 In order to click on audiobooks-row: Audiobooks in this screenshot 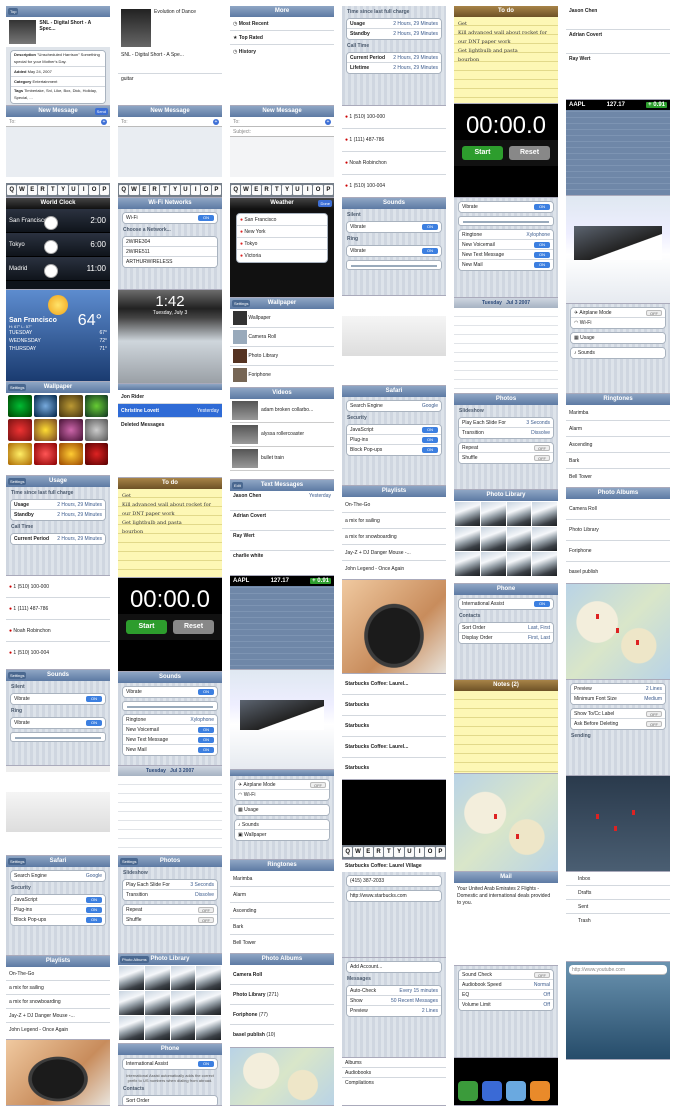, I will do `click(394, 1073)`.